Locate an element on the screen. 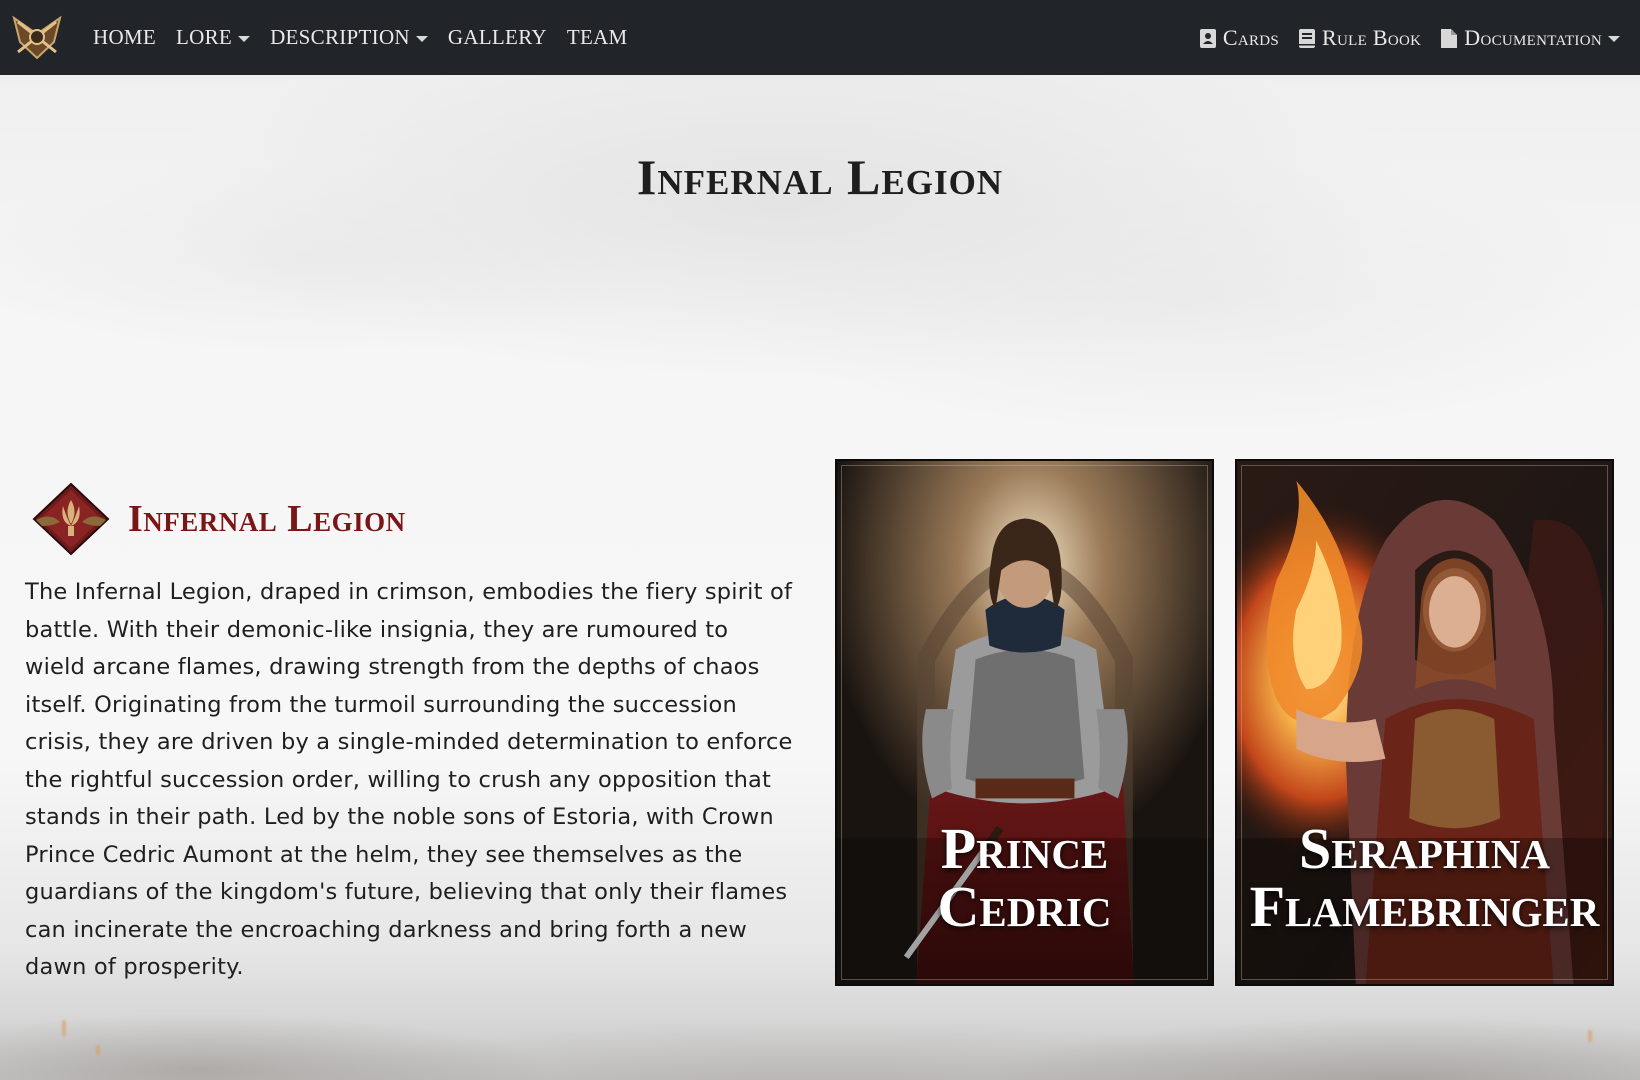  infernal-legion-emblem-icon is located at coordinates (71, 519).